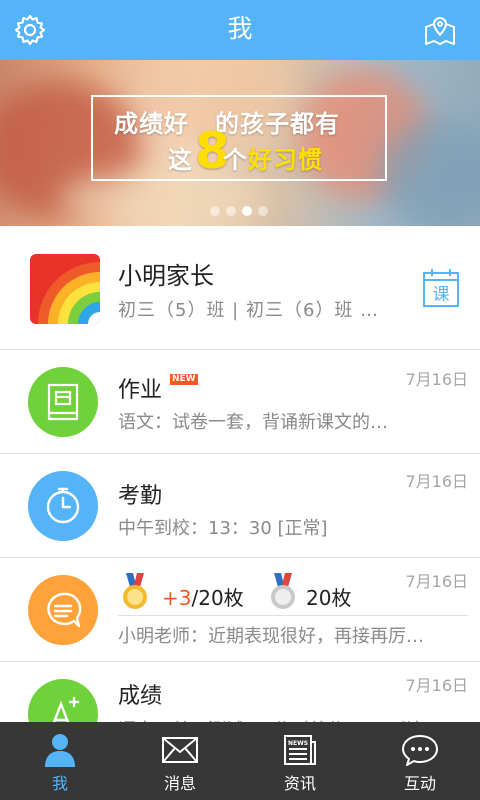 The image size is (480, 800). I want to click on new-badge: NEW, so click(184, 379).